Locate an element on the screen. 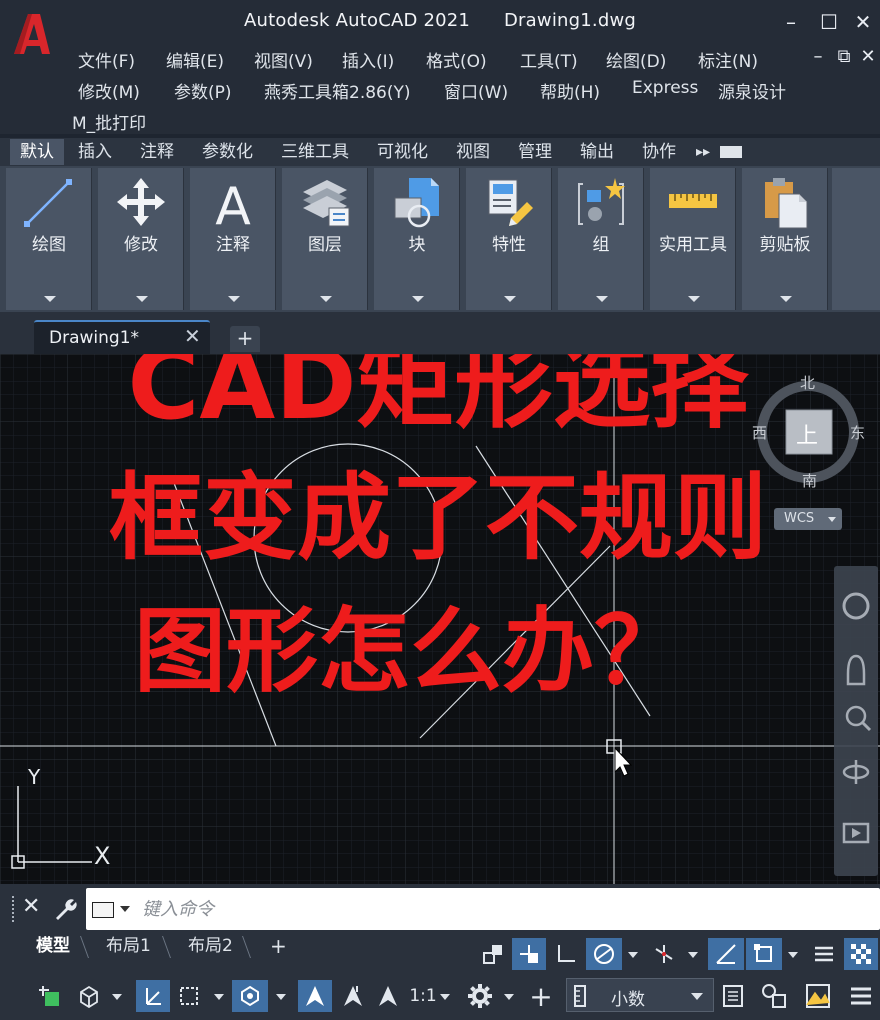  selection-filter-icon is located at coordinates (189, 996).